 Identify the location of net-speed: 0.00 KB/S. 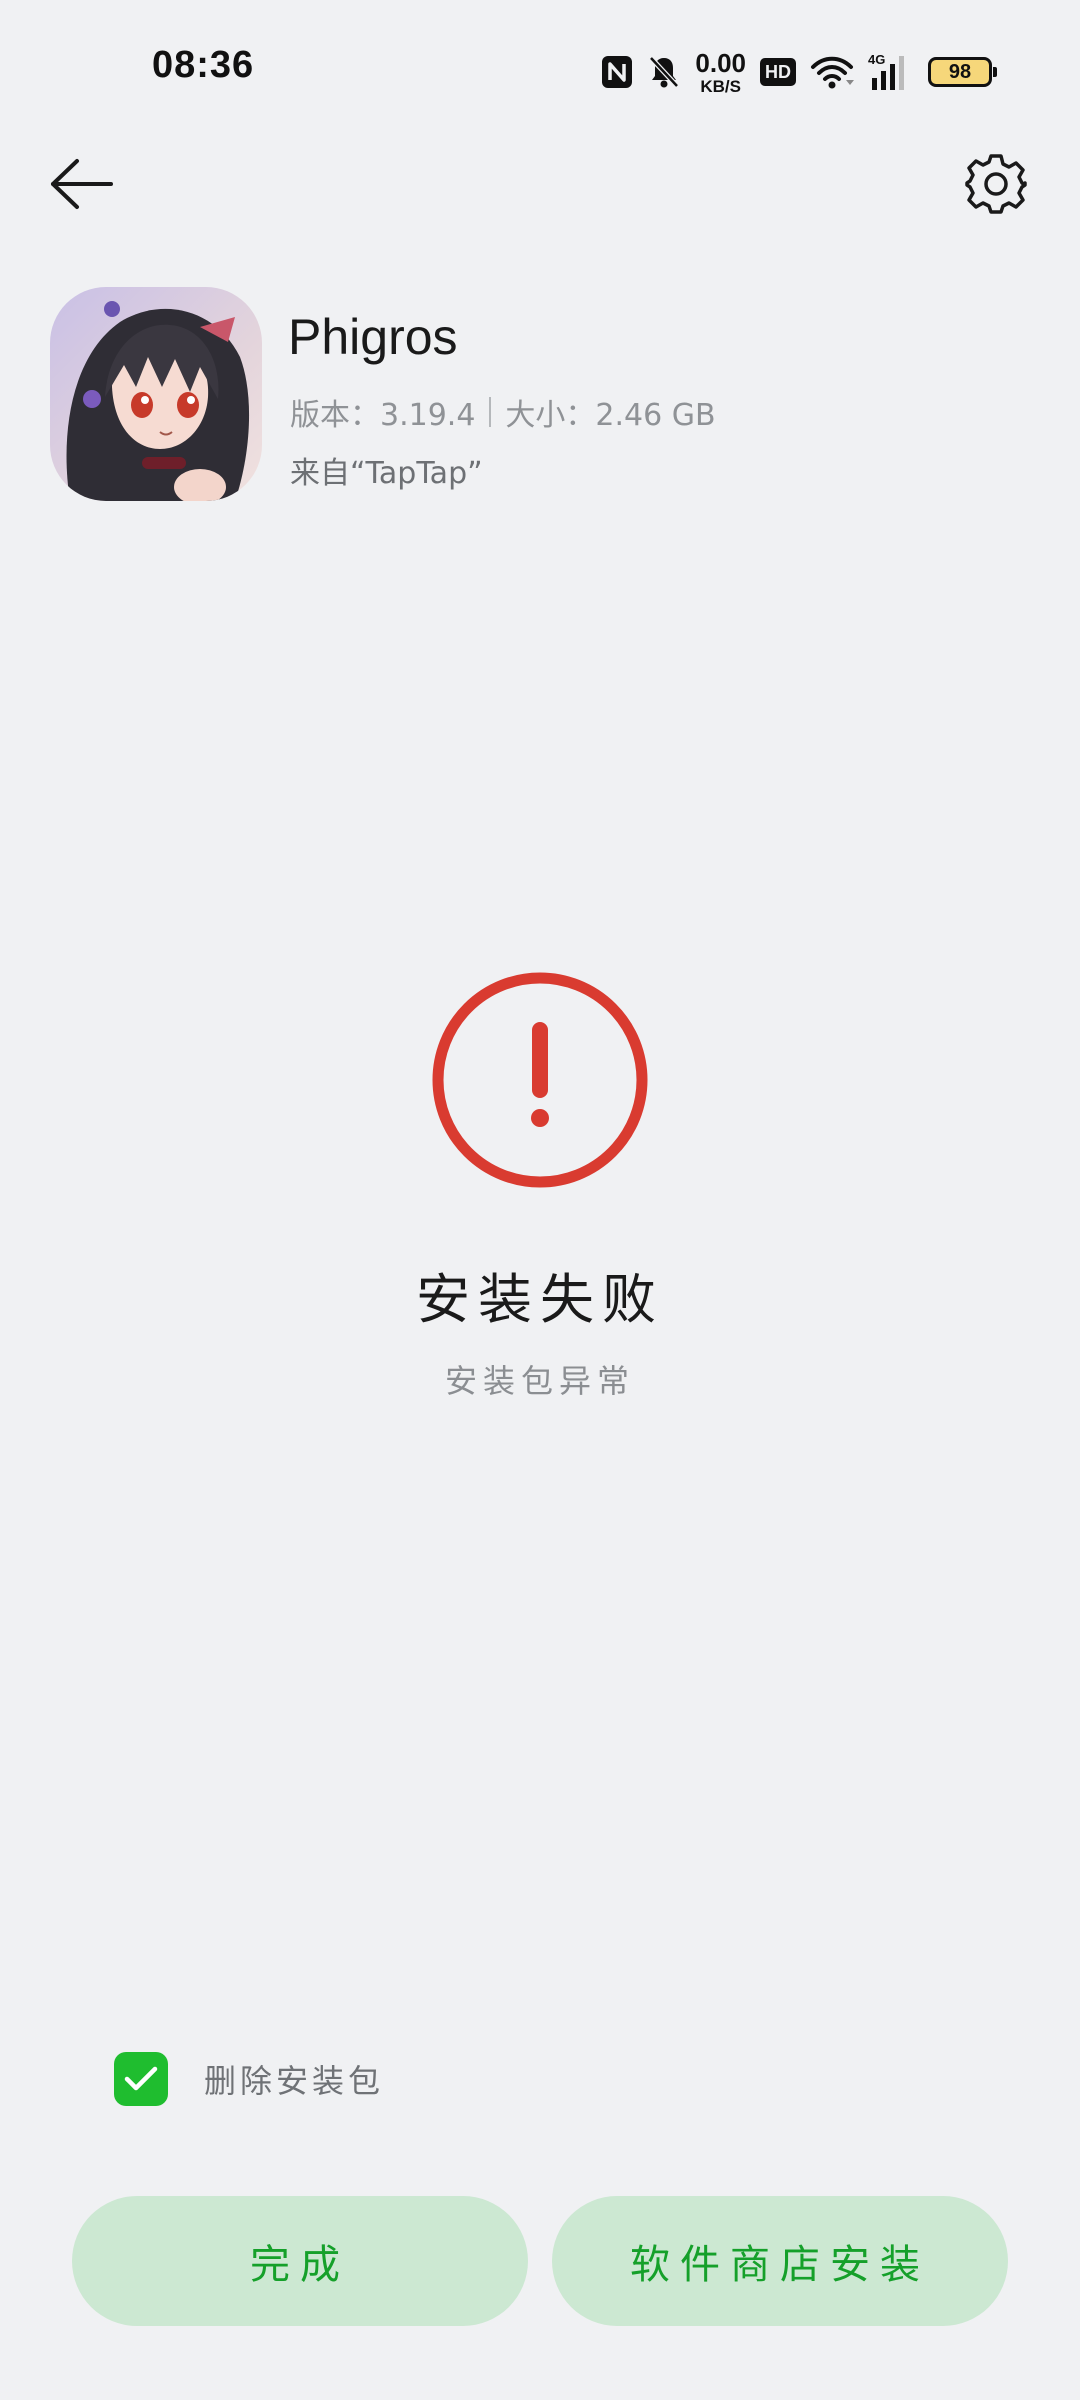
(720, 72).